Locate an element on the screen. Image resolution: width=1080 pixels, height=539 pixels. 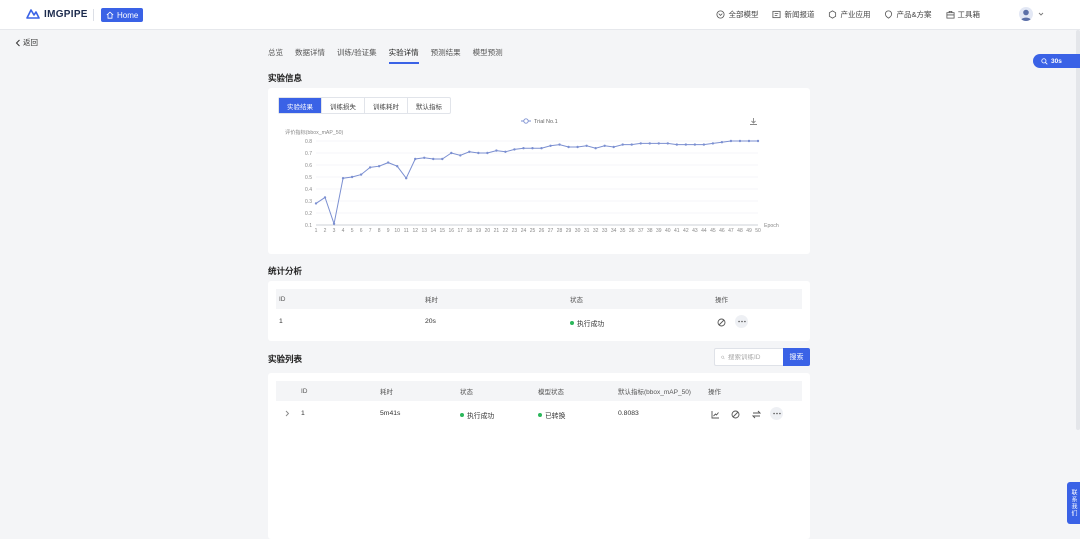
back-link: 返回 is located at coordinates (26, 42).